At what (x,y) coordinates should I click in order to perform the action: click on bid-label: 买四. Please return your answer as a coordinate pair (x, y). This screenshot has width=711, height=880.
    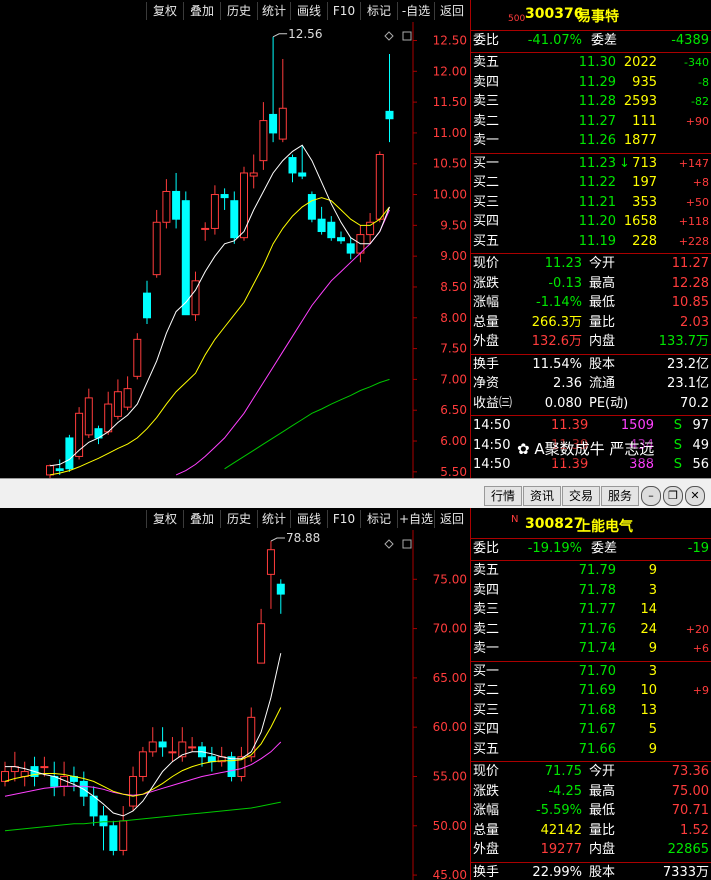
    Looking at the image, I should click on (486, 729).